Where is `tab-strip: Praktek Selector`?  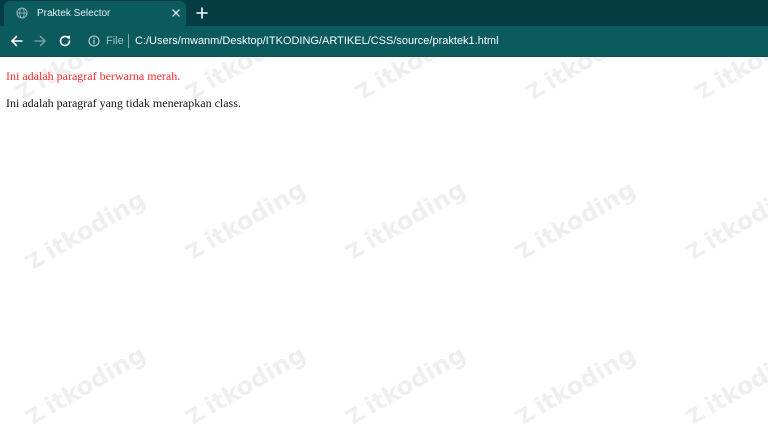 tab-strip: Praktek Selector is located at coordinates (384, 13).